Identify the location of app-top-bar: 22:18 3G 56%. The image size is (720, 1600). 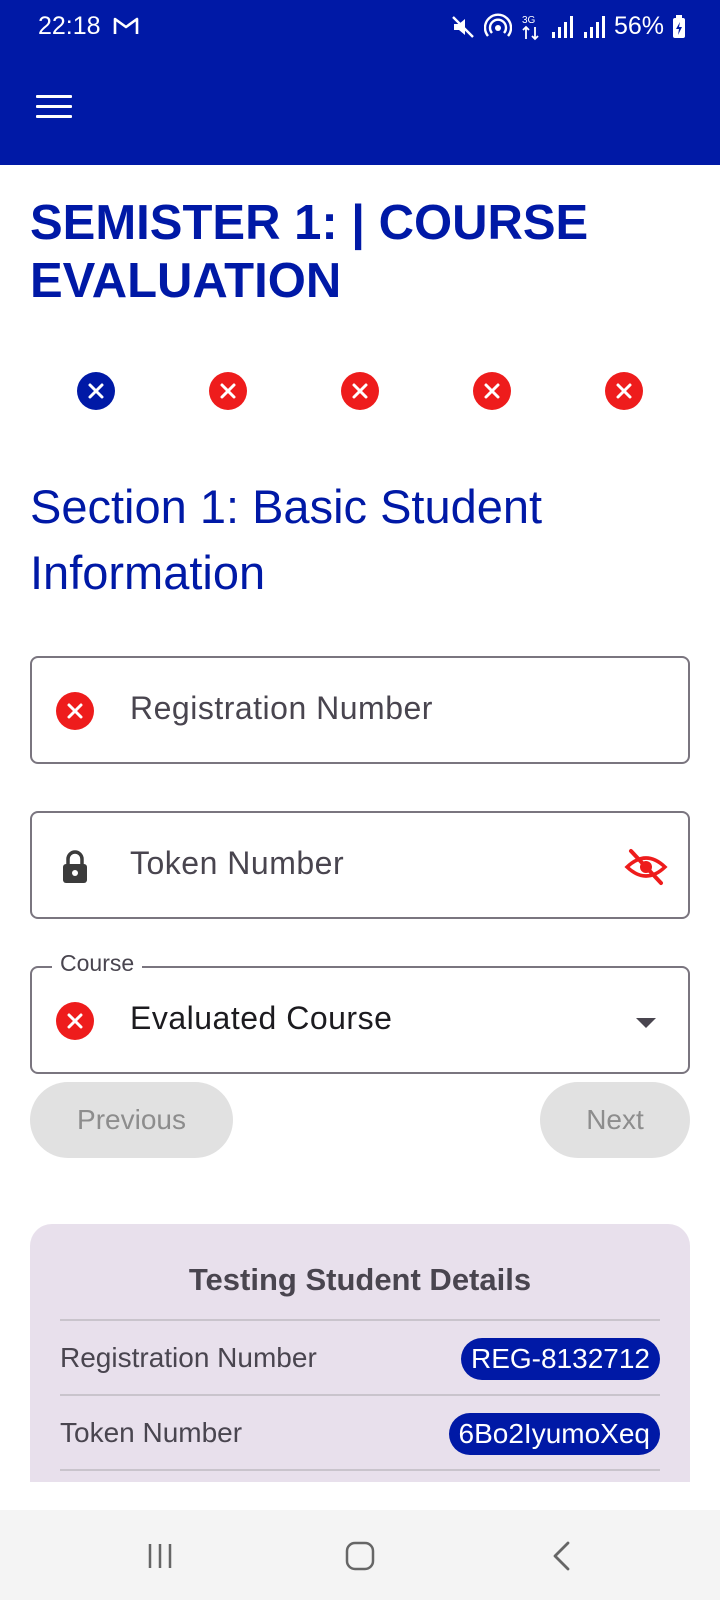
(360, 82).